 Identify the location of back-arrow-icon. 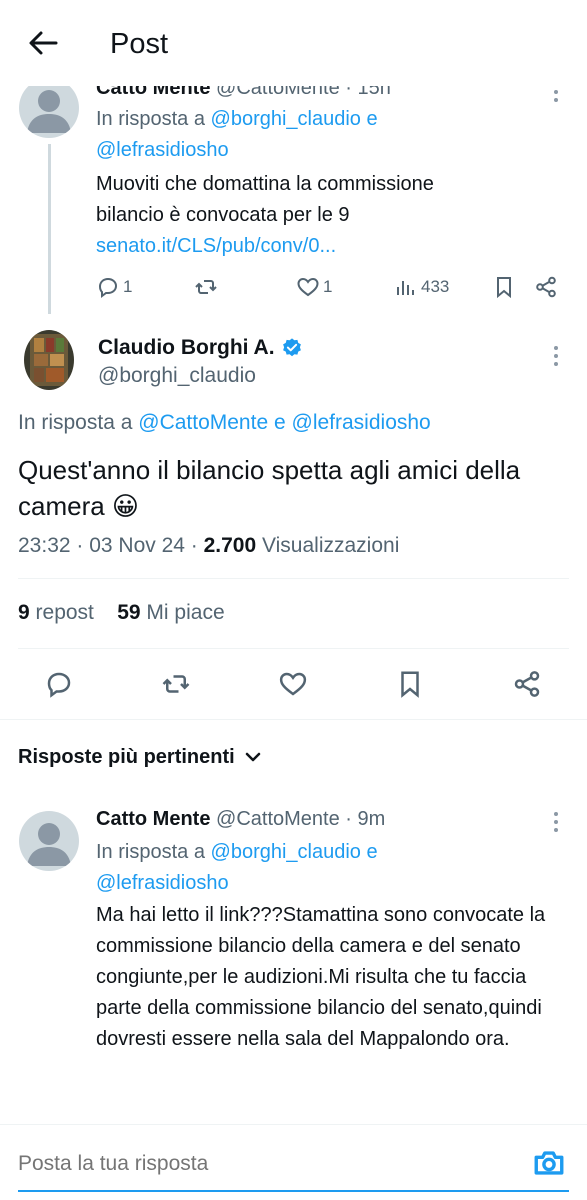
(43, 43).